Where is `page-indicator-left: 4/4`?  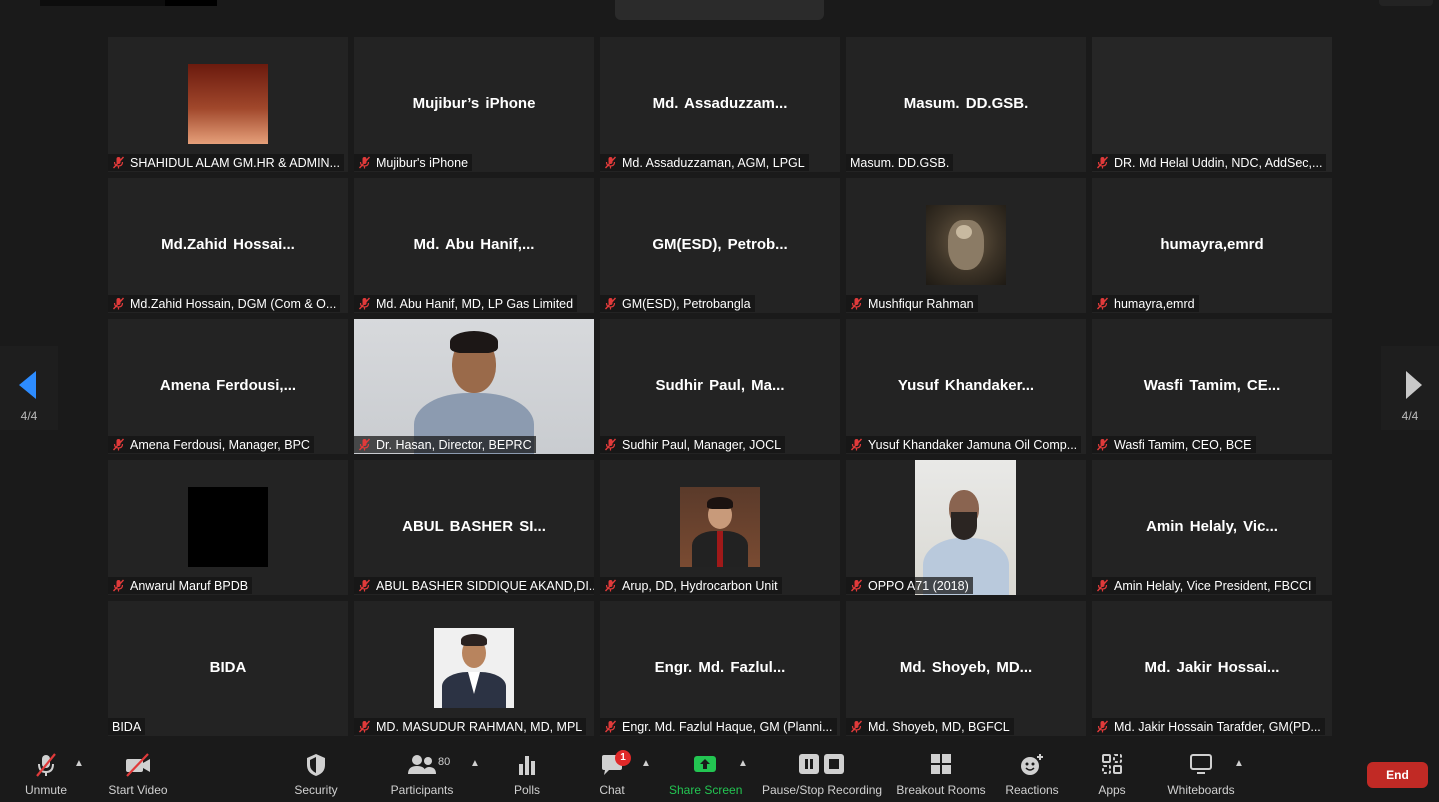 page-indicator-left: 4/4 is located at coordinates (29, 416).